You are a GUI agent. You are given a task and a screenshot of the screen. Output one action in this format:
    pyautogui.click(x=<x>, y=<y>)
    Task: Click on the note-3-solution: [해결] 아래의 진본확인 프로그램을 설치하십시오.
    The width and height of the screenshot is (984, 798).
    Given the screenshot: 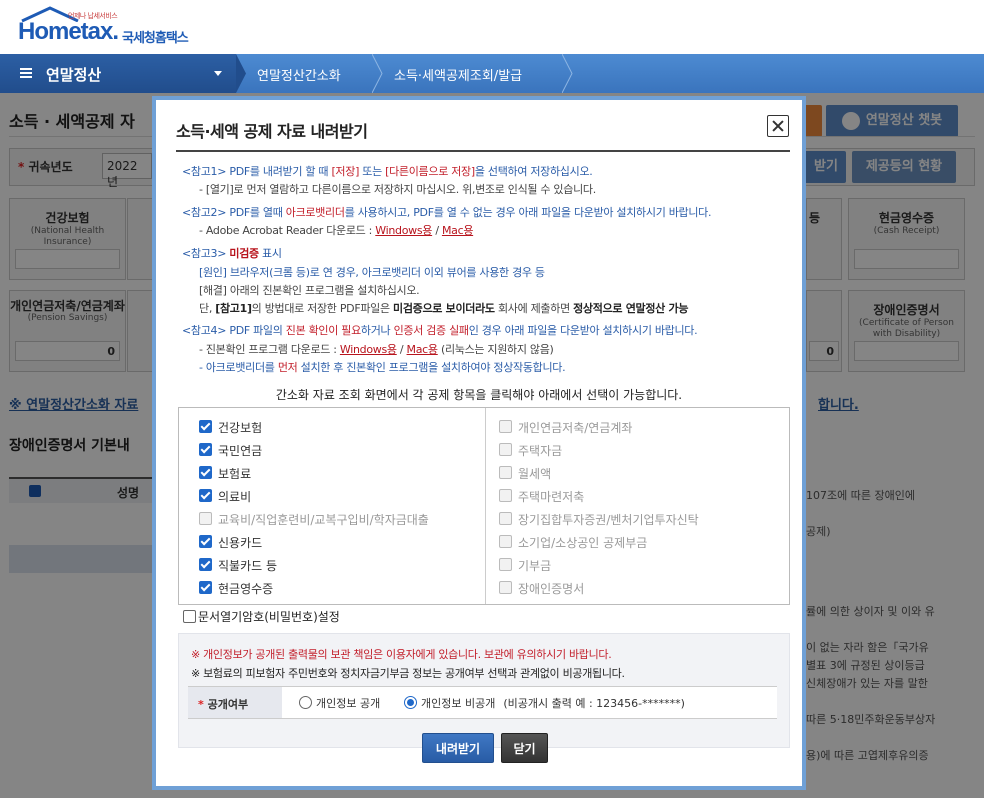 What is the action you would take?
    pyautogui.click(x=309, y=290)
    